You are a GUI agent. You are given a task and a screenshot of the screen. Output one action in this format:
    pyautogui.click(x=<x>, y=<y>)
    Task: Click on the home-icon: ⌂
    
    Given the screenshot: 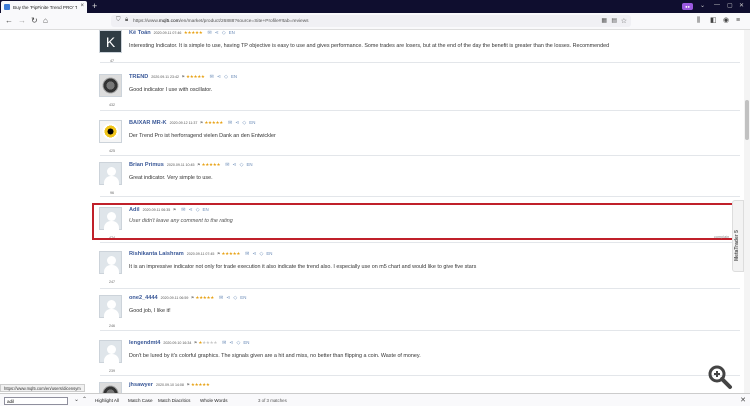 What is the action you would take?
    pyautogui.click(x=45, y=21)
    